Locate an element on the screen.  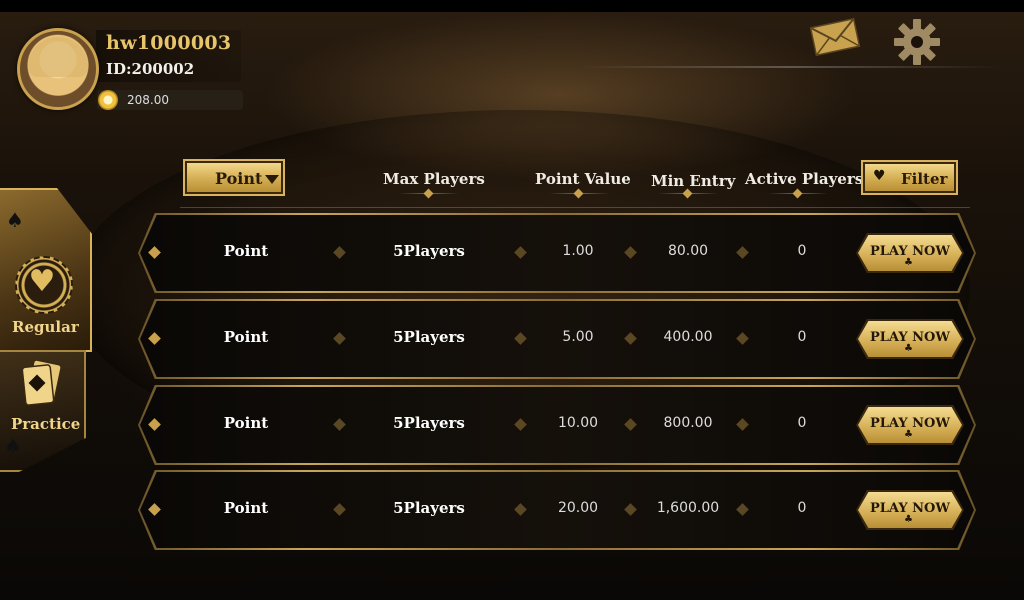
coin-icon is located at coordinates (108, 100).